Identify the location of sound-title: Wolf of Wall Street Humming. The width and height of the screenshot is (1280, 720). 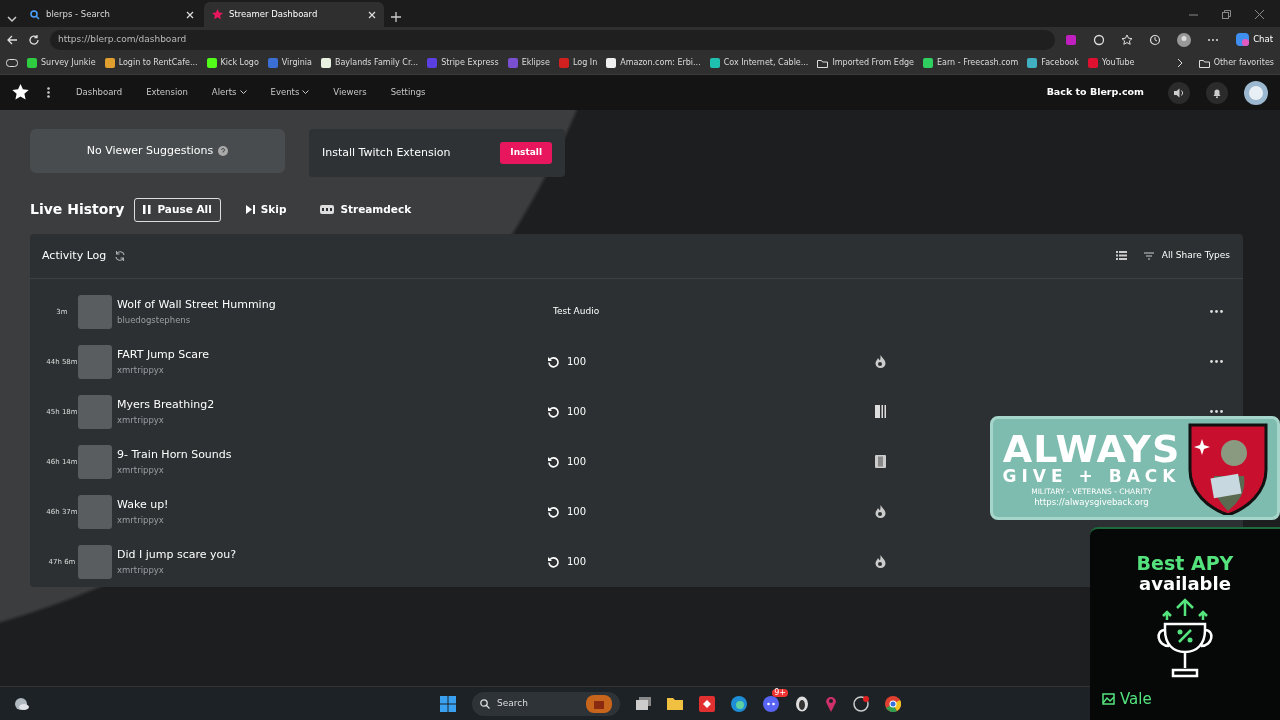
(197, 304).